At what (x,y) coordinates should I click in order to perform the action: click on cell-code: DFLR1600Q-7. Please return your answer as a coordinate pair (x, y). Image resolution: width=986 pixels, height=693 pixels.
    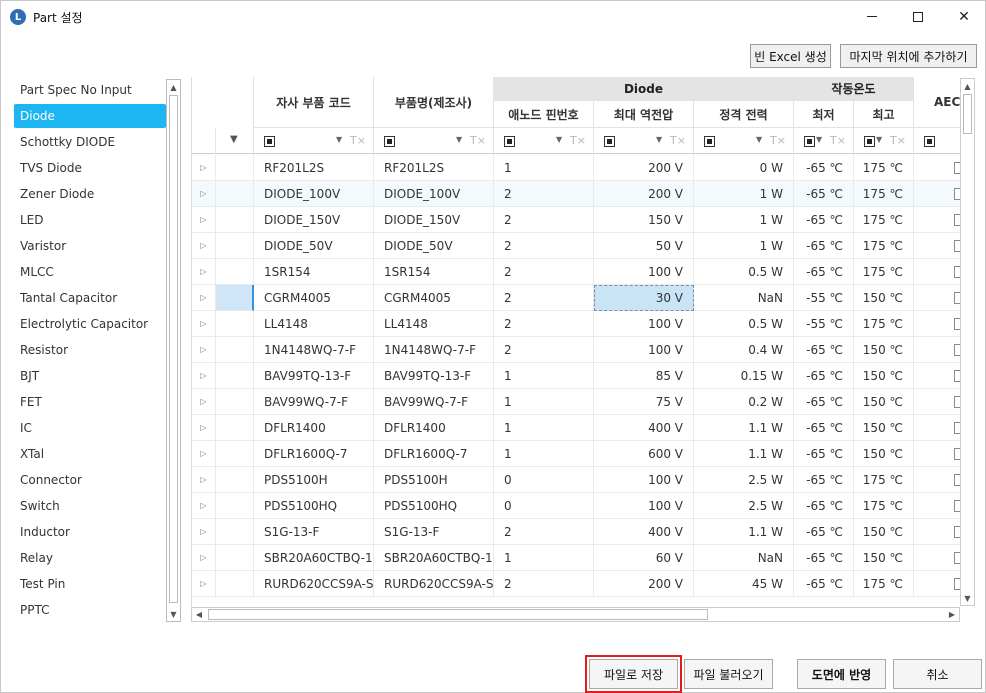
    Looking at the image, I should click on (314, 454).